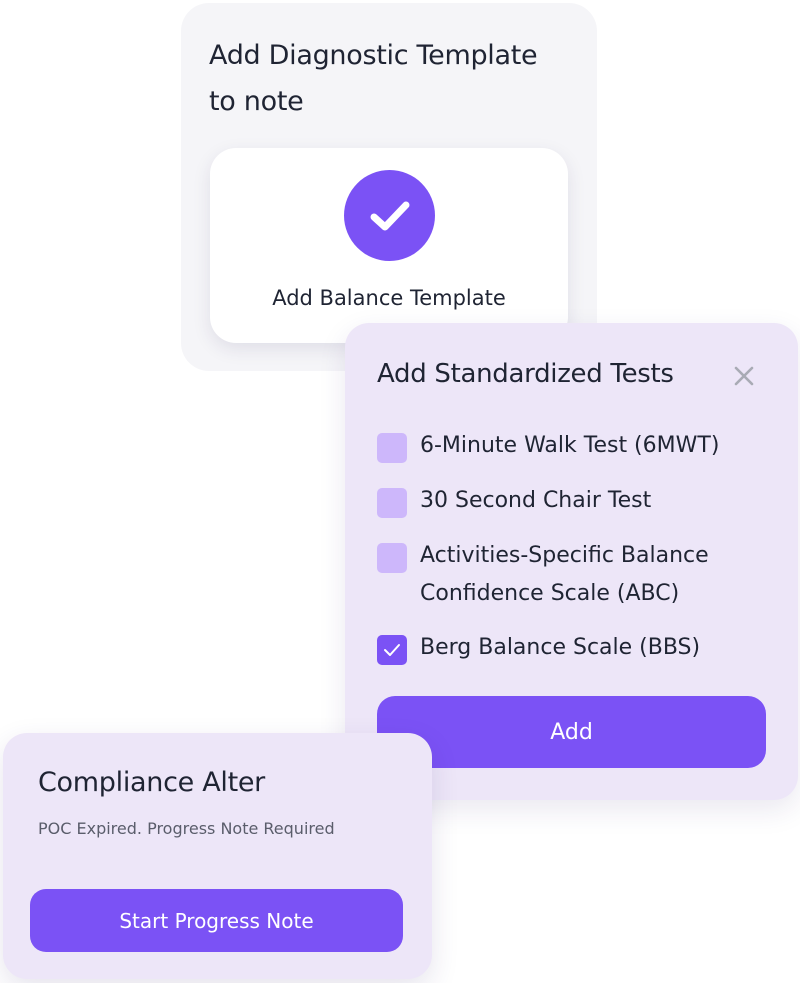 The height and width of the screenshot is (983, 800). I want to click on close-button, so click(744, 376).